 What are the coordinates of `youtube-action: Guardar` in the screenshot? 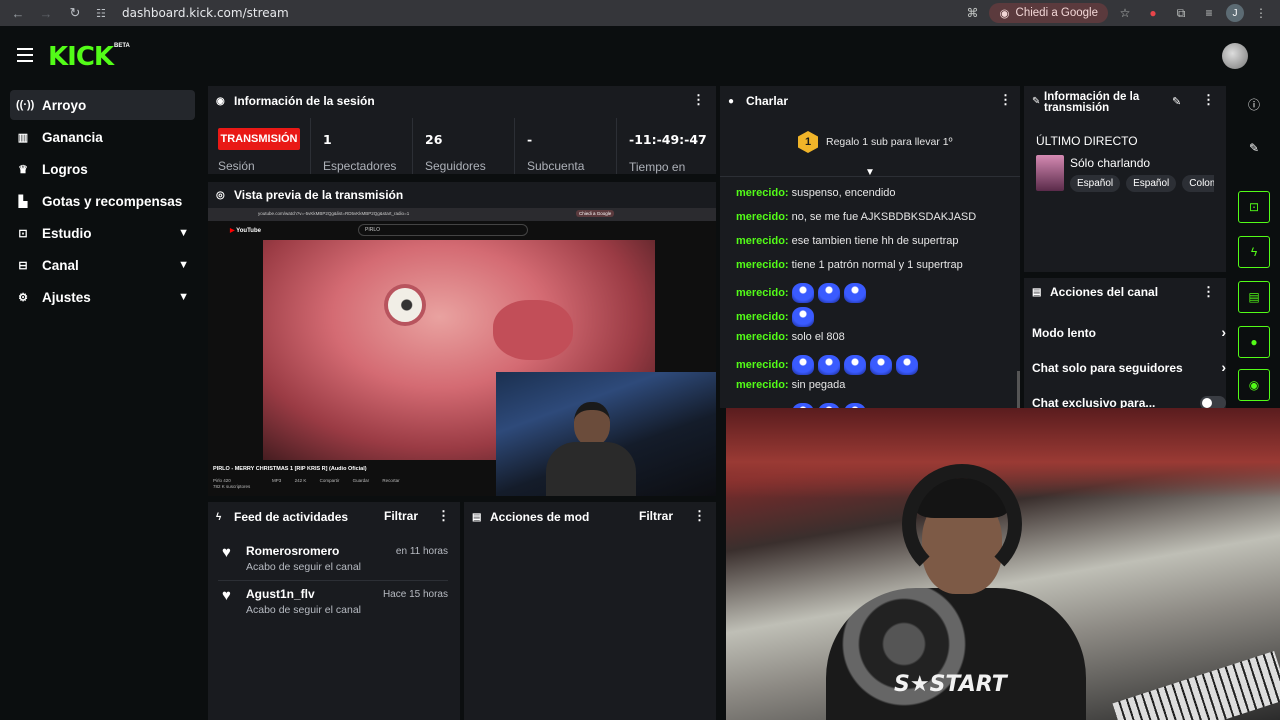 It's located at (361, 480).